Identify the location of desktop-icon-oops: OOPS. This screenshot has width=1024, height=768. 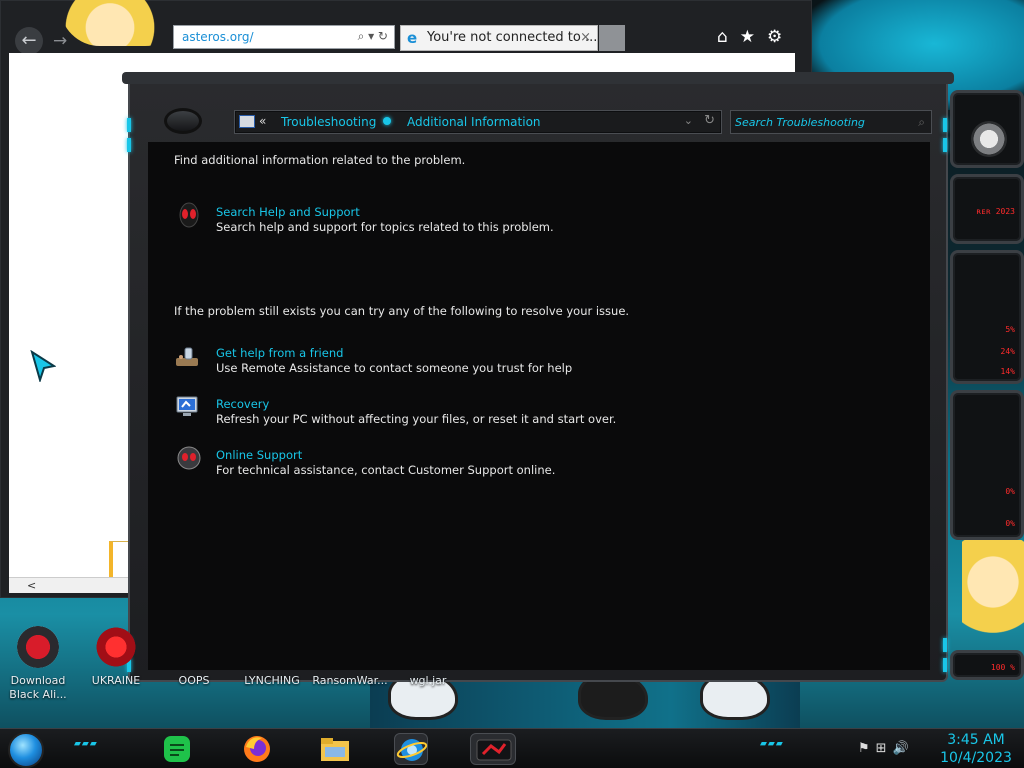
(194, 657).